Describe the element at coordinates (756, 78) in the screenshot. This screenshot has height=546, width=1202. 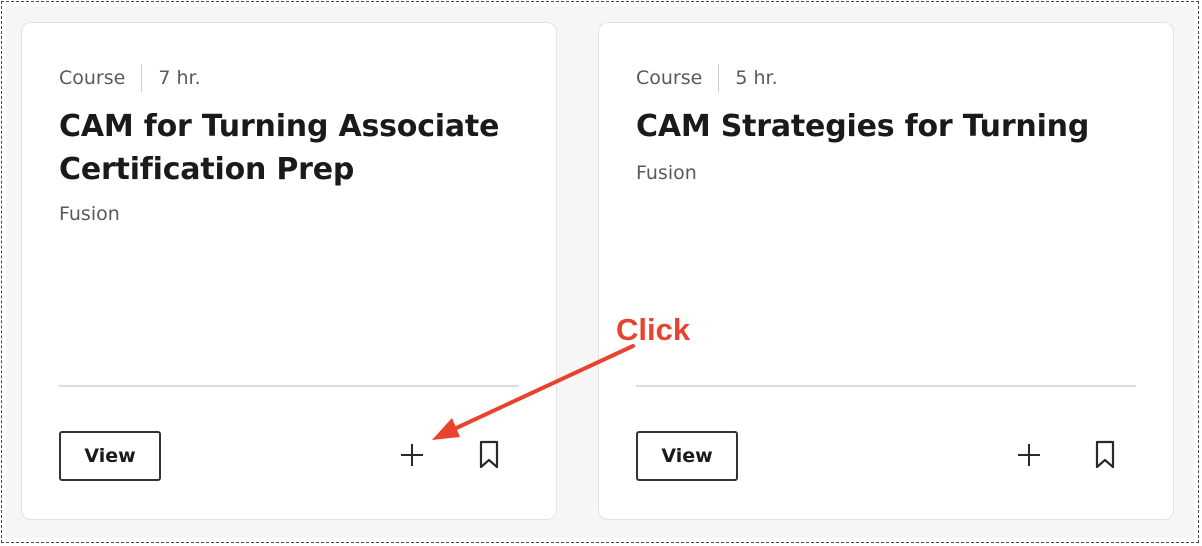
I see `course-duration: 5 hr.` at that location.